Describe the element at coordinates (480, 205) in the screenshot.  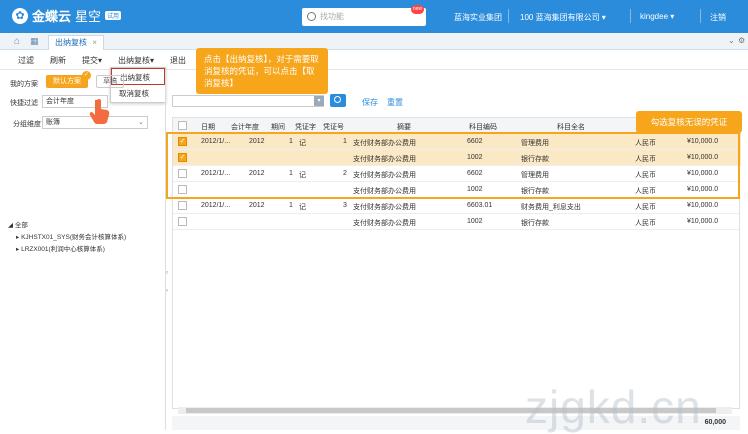
I see `cell-account-code: 6603.01` at that location.